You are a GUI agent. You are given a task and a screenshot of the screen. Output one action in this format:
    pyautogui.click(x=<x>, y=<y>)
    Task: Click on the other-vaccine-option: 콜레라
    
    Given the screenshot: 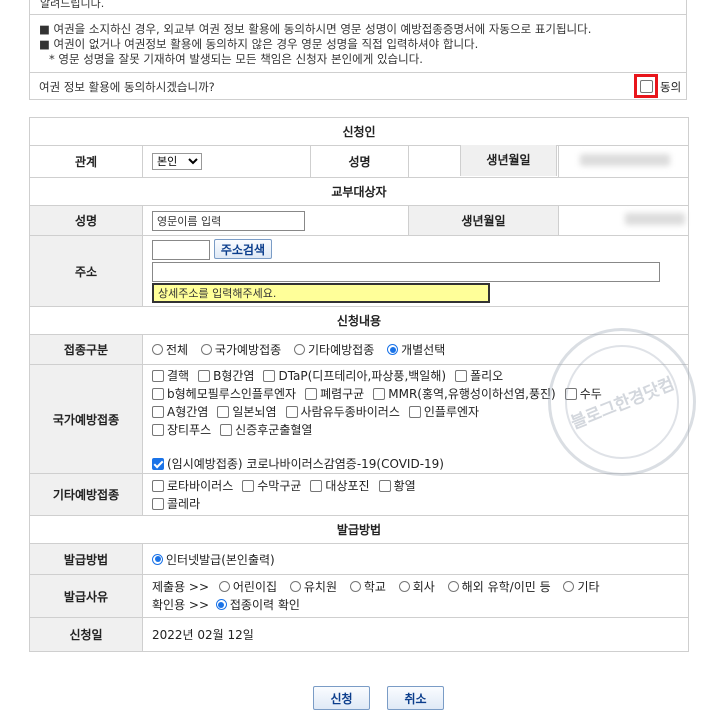 What is the action you would take?
    pyautogui.click(x=176, y=504)
    